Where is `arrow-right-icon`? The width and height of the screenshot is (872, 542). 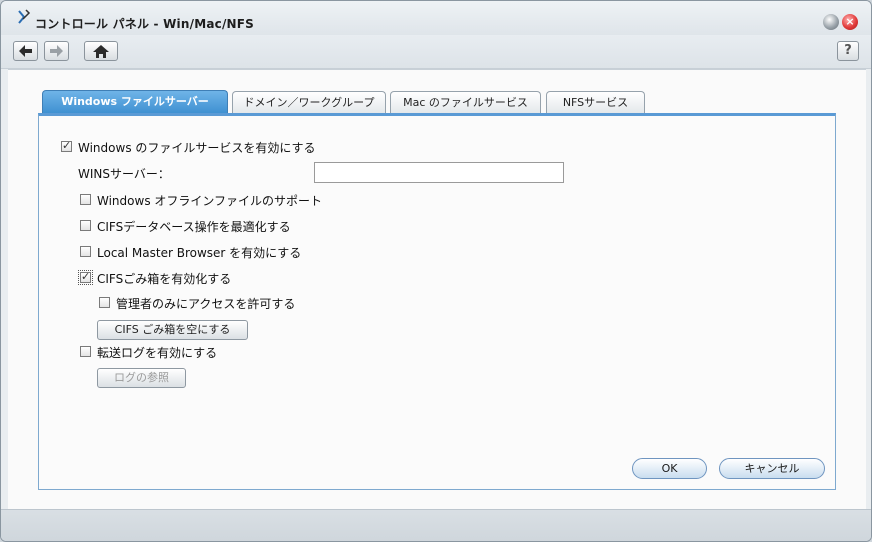 arrow-right-icon is located at coordinates (56, 51).